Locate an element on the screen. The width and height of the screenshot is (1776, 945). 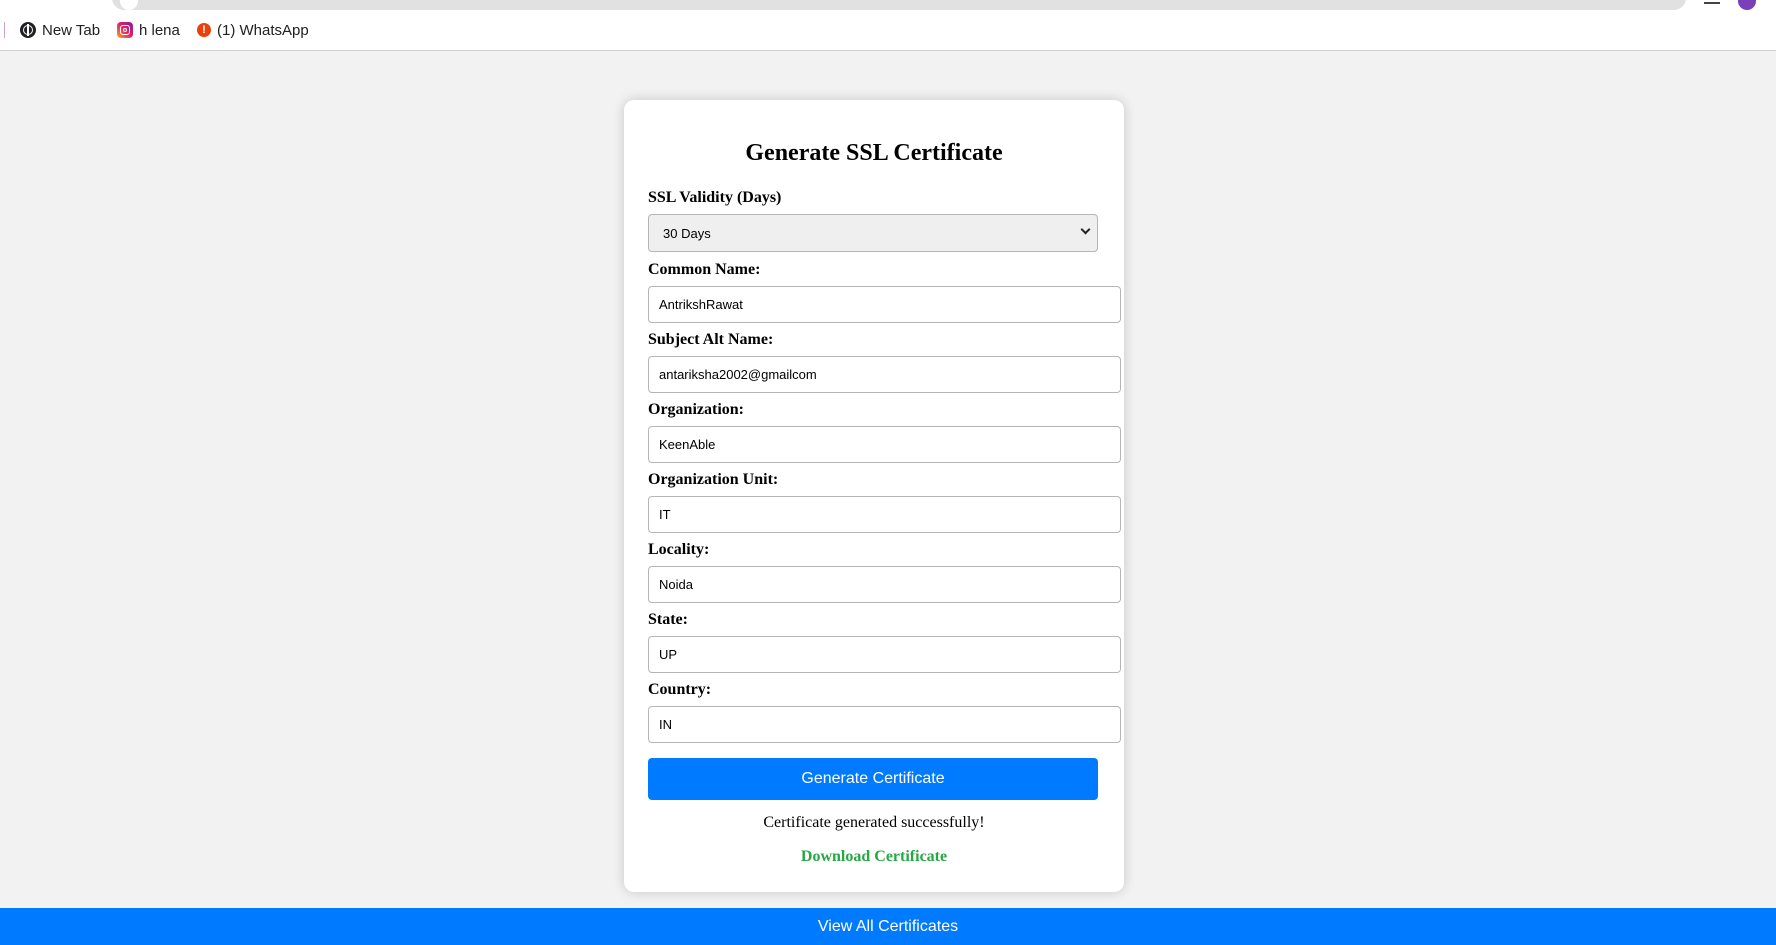
subject-alt-name-label: Subject Alt Name: is located at coordinates (711, 339).